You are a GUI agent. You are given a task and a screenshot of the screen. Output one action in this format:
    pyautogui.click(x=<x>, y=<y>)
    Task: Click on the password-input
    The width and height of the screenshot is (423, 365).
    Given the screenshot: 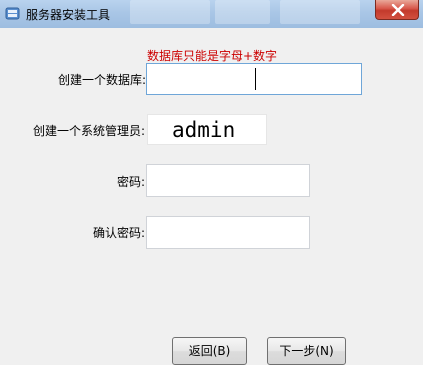 What is the action you would take?
    pyautogui.click(x=228, y=180)
    